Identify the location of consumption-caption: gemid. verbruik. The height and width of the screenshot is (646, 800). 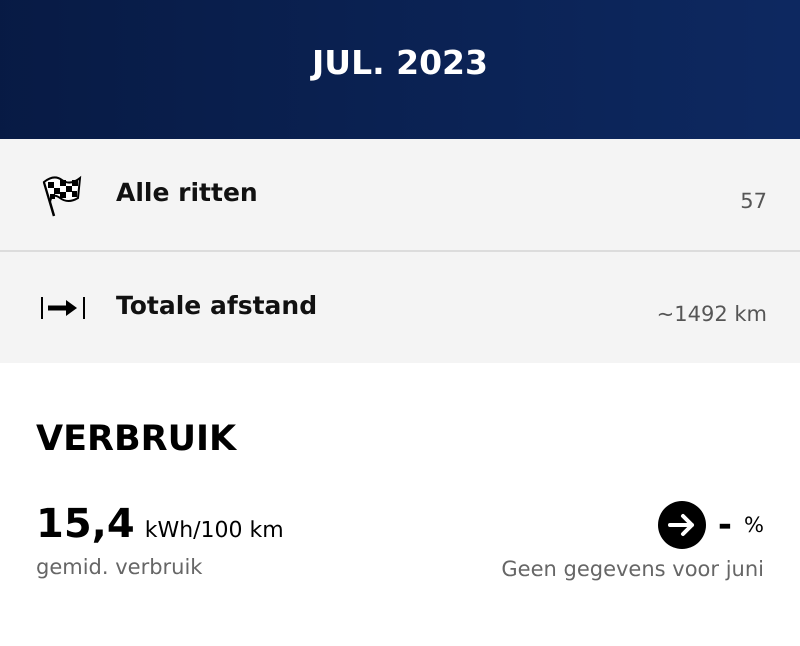
(120, 567).